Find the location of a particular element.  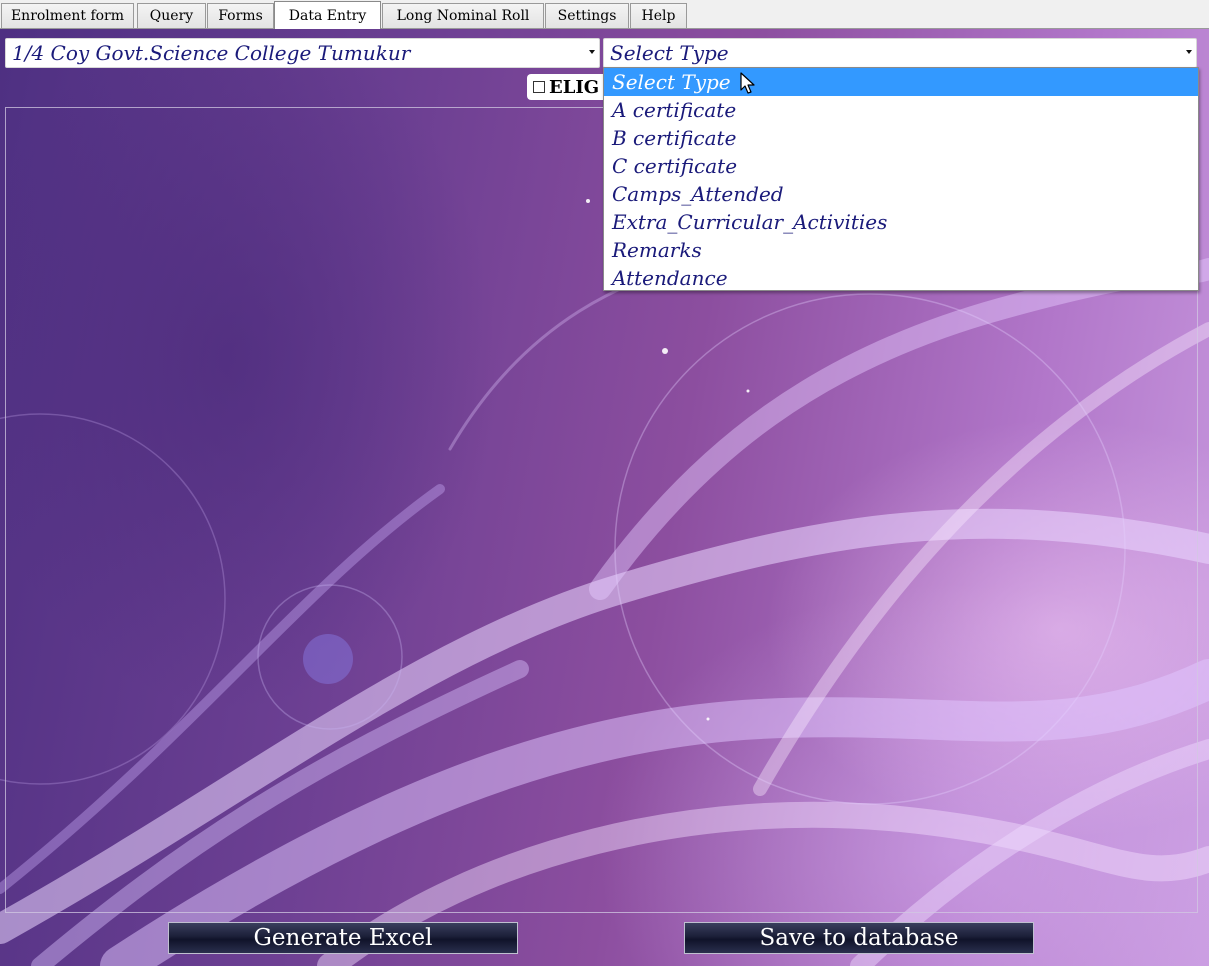

dropdown-option: Camps_Attended is located at coordinates (901, 194).